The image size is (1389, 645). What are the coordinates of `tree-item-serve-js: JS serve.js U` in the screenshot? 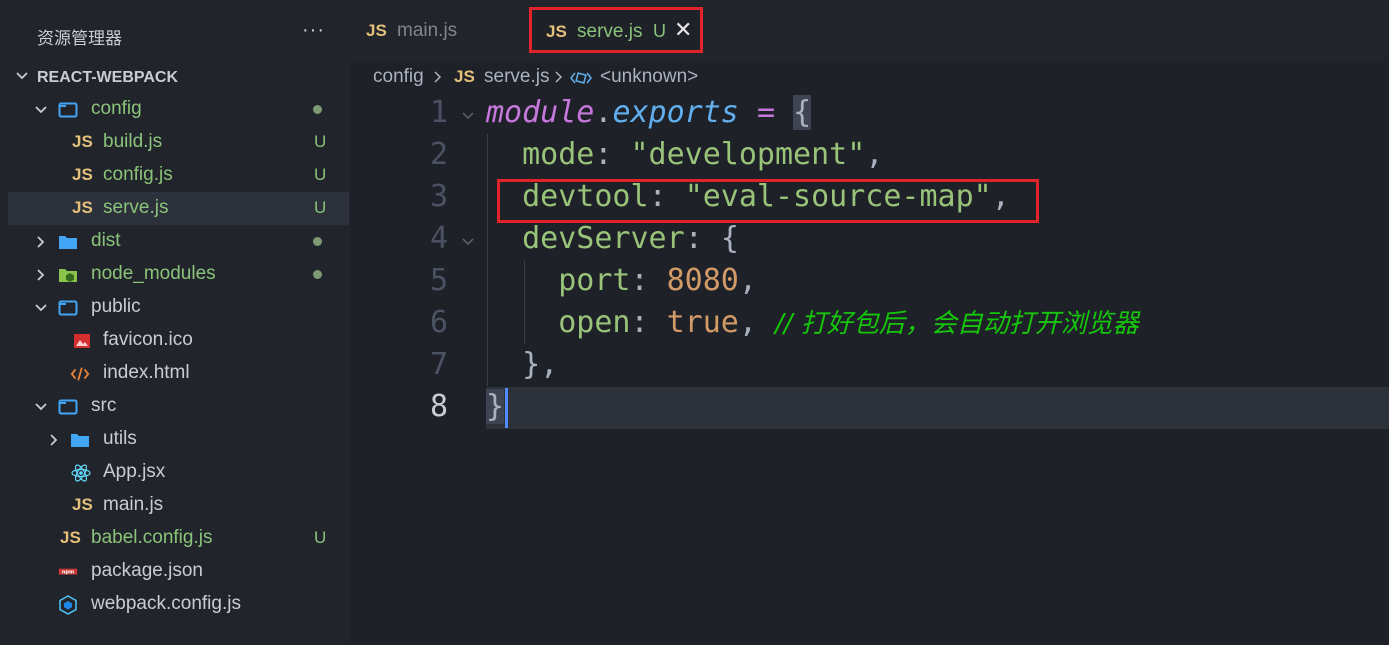 It's located at (178, 208).